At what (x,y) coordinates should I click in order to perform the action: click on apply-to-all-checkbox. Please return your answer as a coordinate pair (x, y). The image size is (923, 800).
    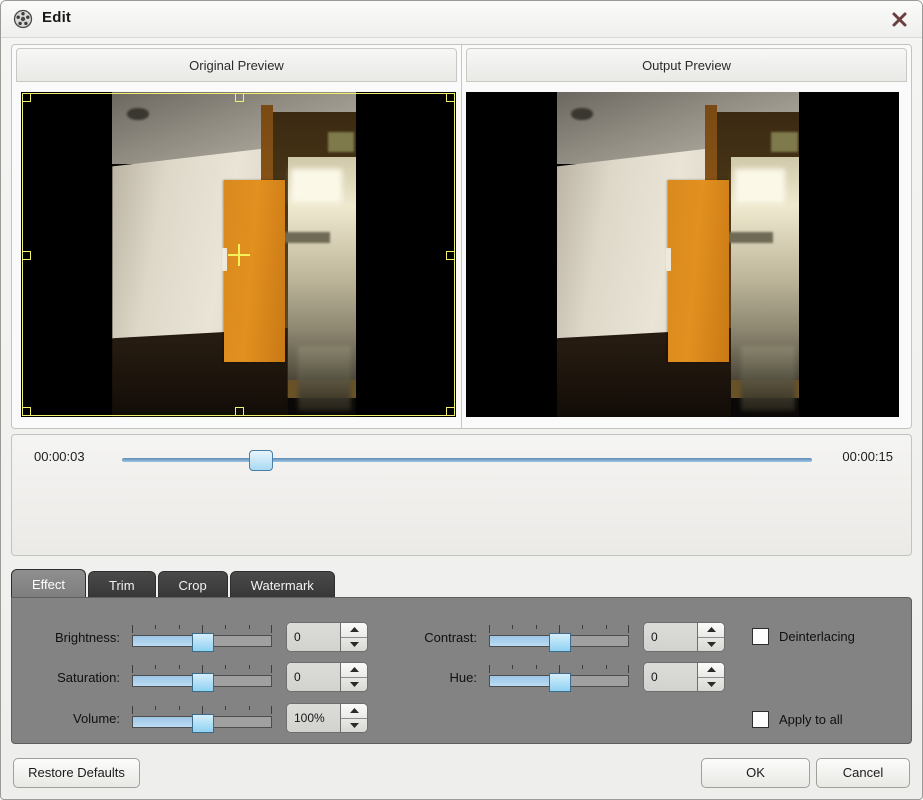
    Looking at the image, I should click on (760, 719).